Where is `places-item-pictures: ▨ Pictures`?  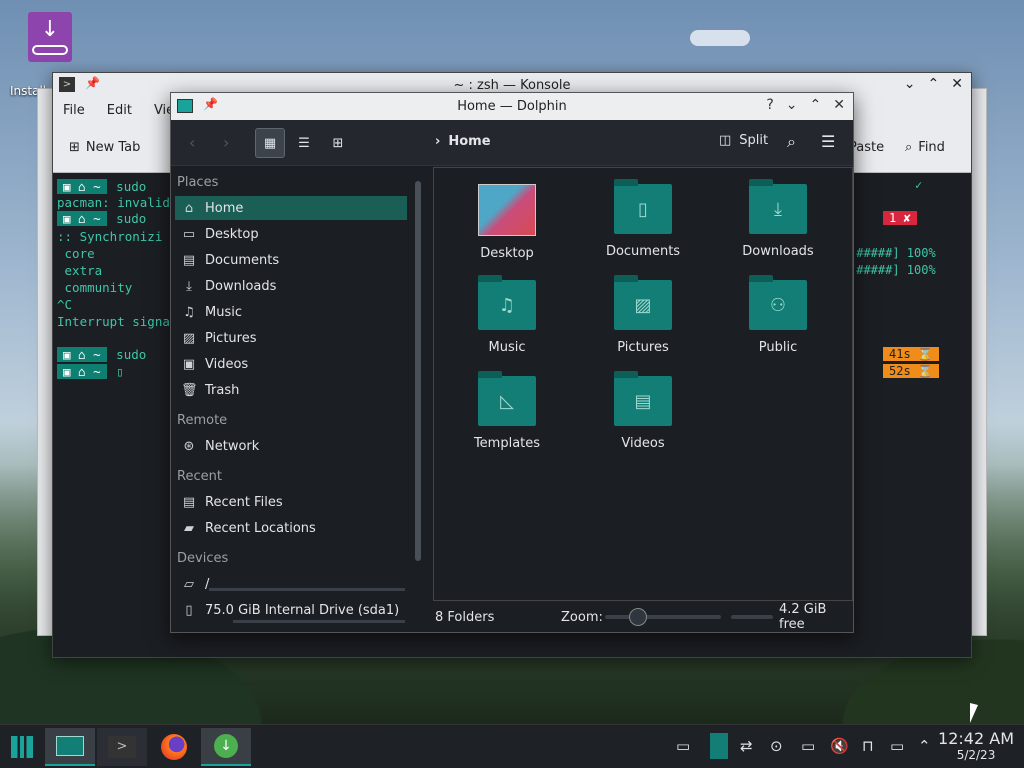 places-item-pictures: ▨ Pictures is located at coordinates (291, 338).